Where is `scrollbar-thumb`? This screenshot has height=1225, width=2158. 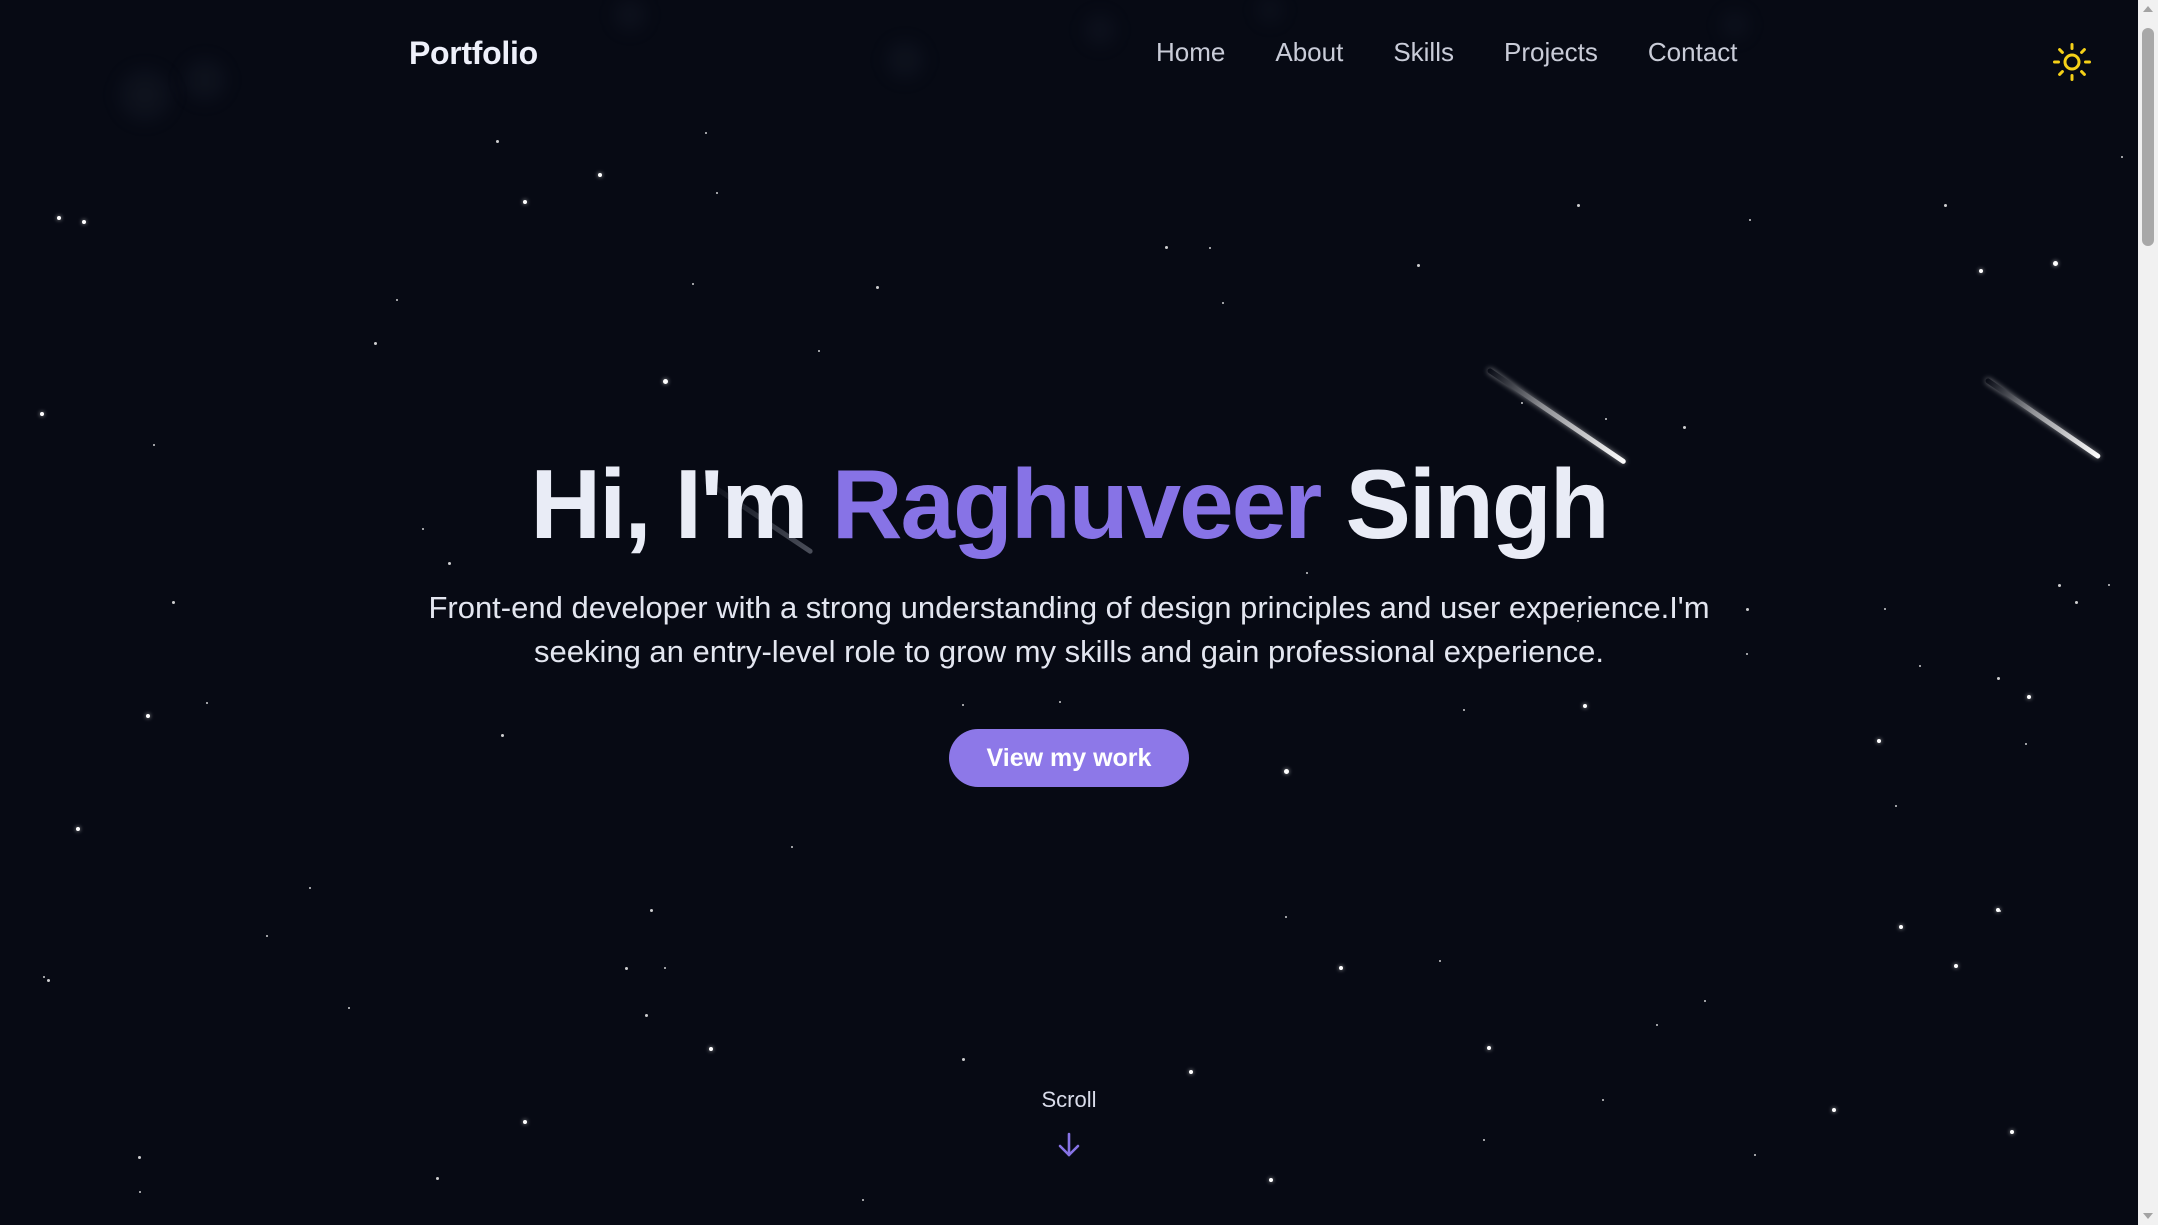
scrollbar-thumb is located at coordinates (2148, 137).